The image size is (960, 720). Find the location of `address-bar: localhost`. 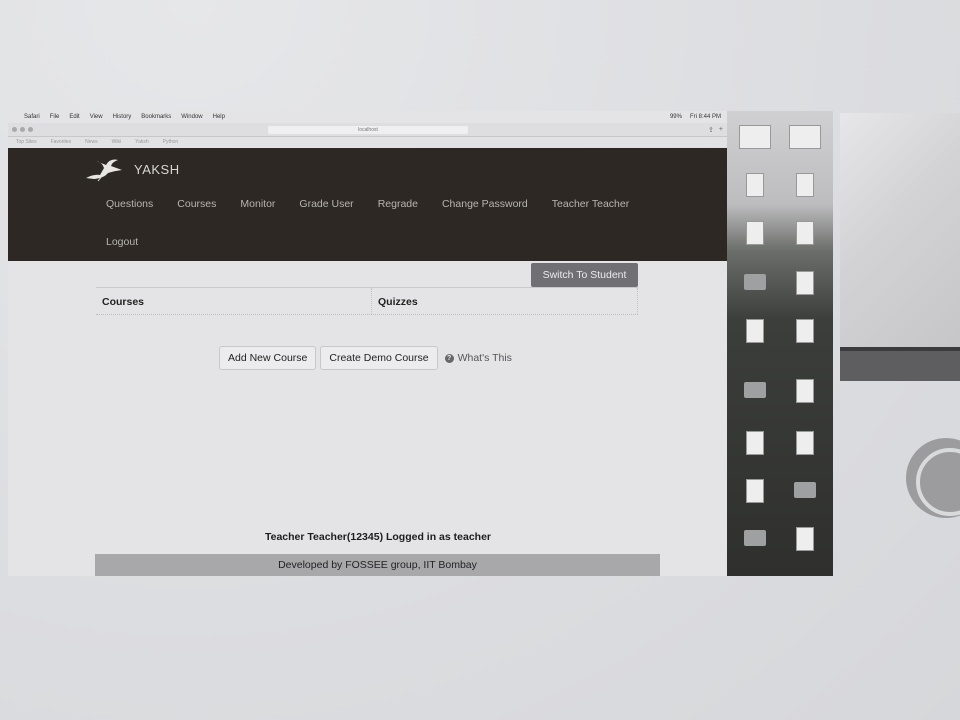

address-bar: localhost is located at coordinates (368, 130).